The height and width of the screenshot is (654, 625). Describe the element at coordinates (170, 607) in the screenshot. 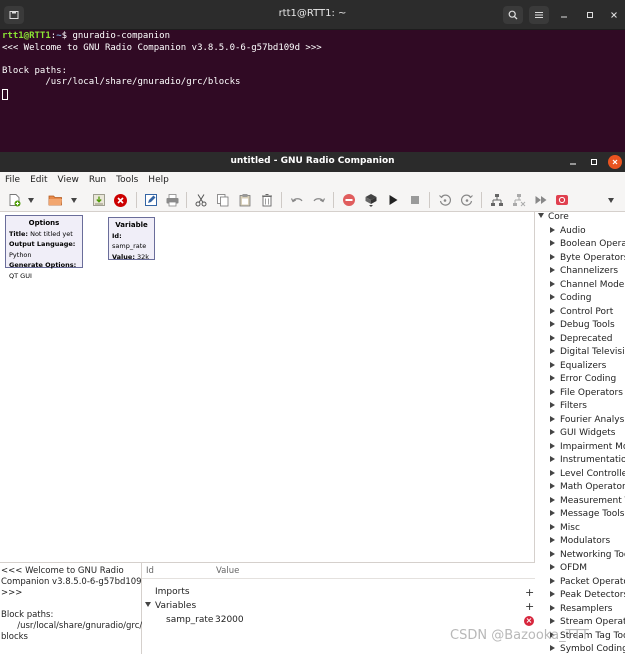

I see `variables-row: Variables` at that location.